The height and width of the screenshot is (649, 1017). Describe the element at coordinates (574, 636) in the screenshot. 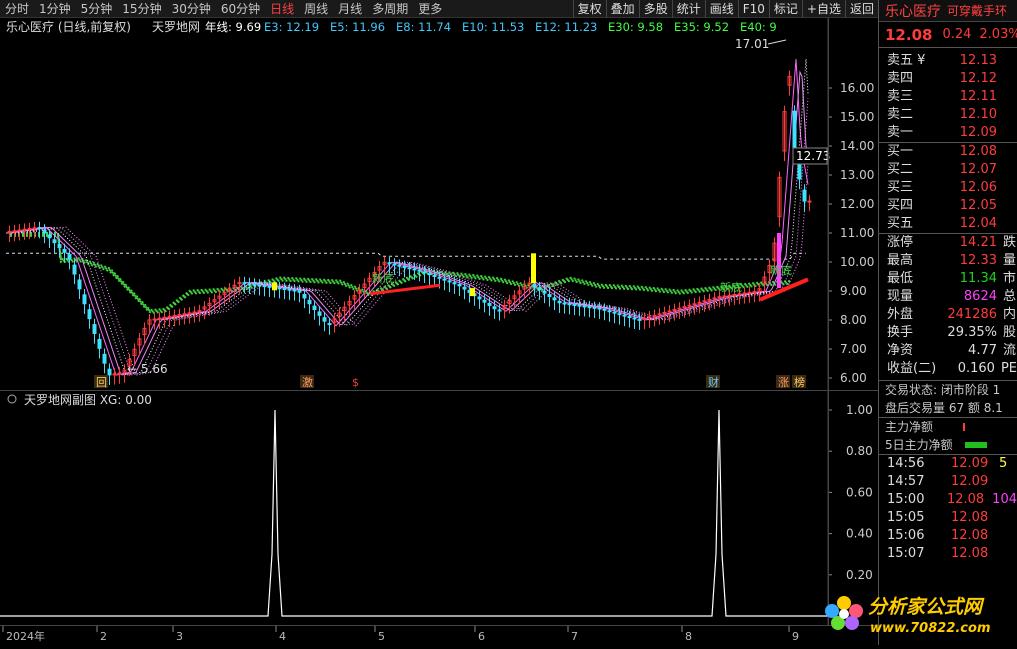

I see `time-label: 7` at that location.